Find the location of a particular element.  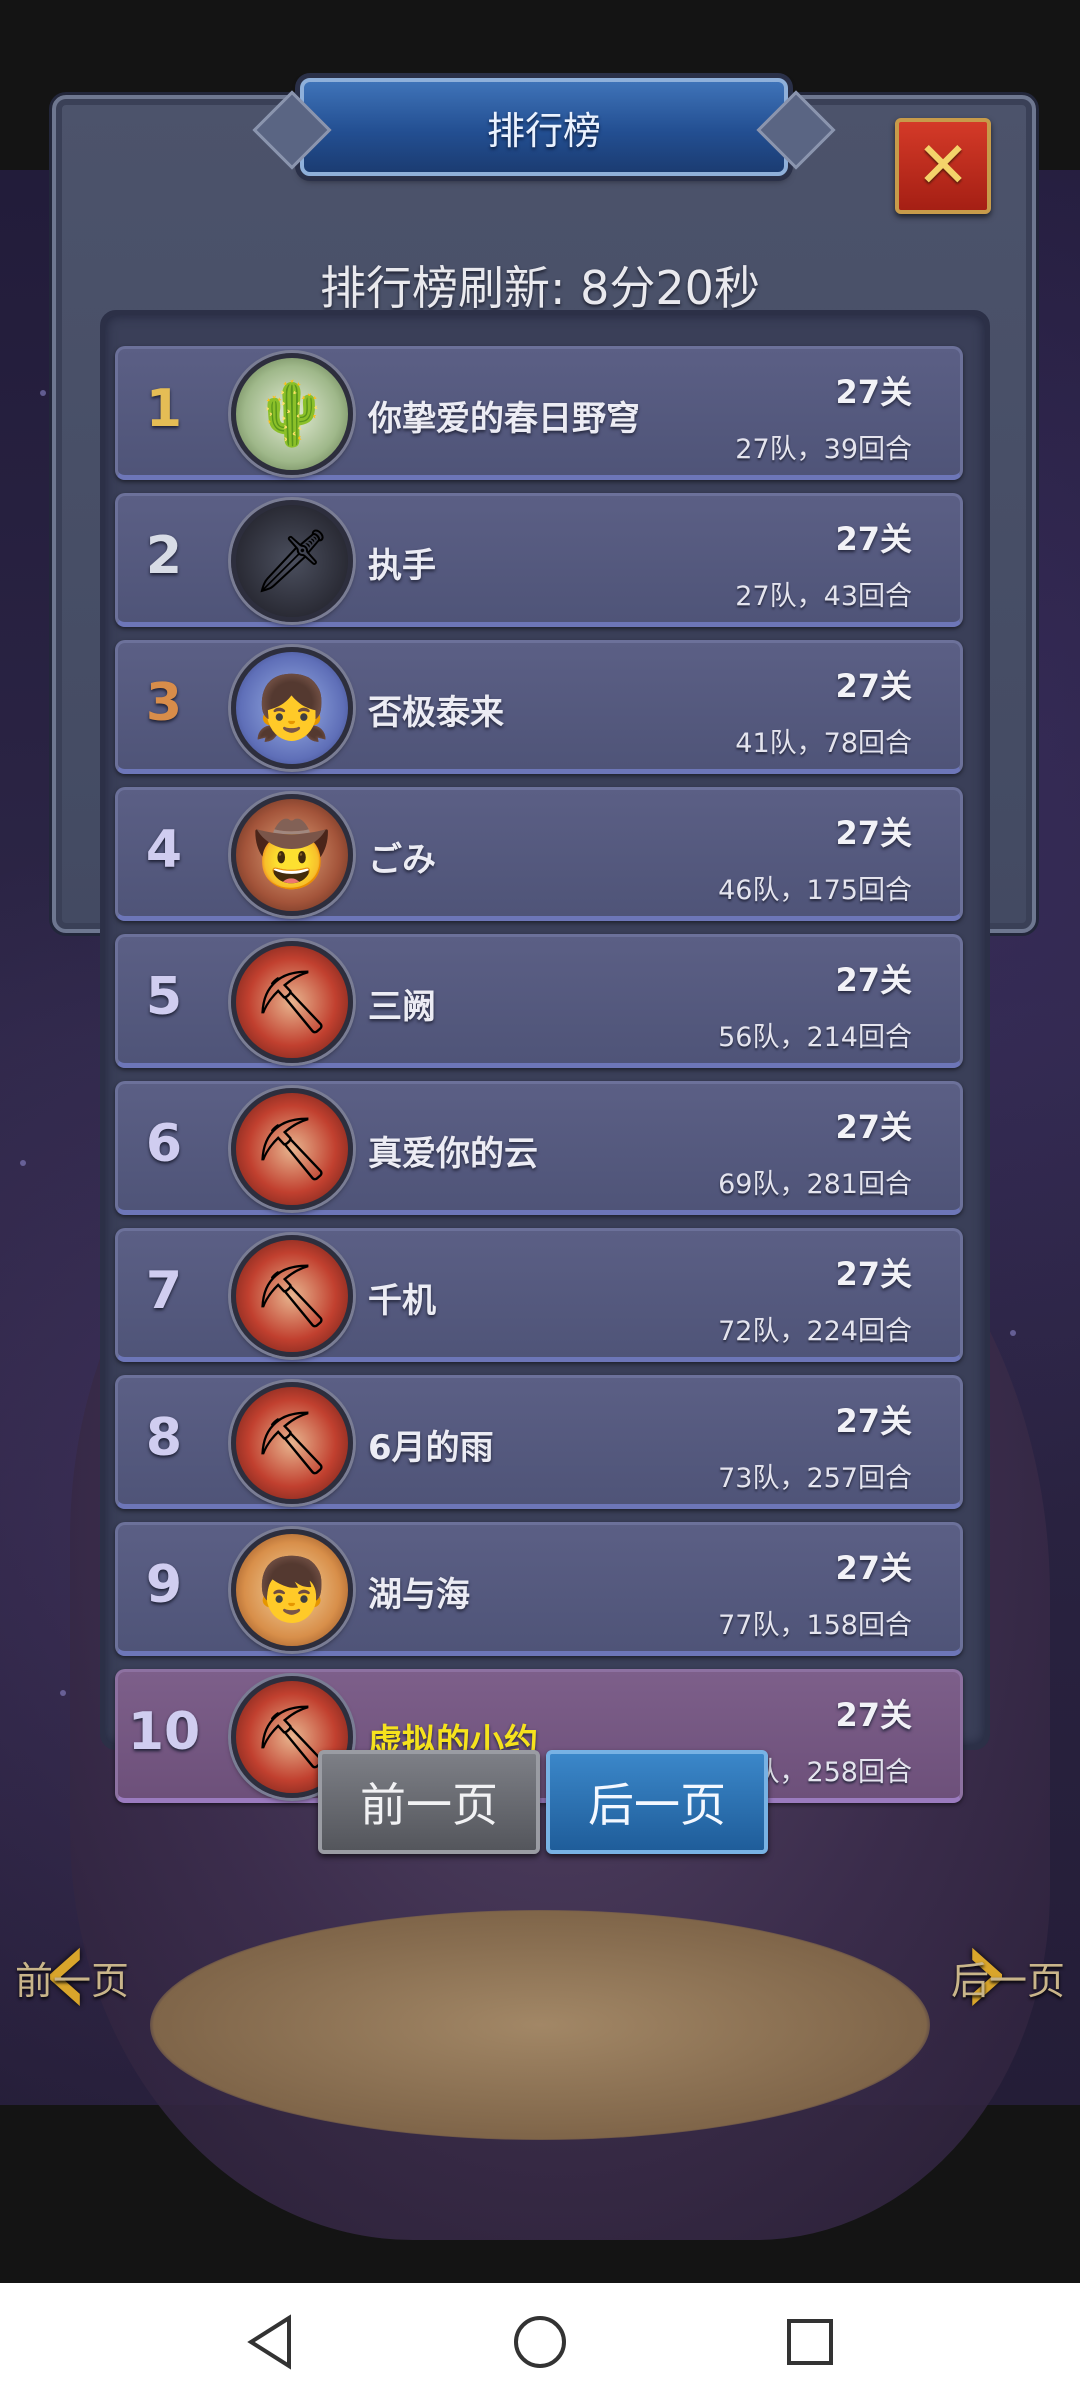

avatar-icon: 🗡 is located at coordinates (292, 560).